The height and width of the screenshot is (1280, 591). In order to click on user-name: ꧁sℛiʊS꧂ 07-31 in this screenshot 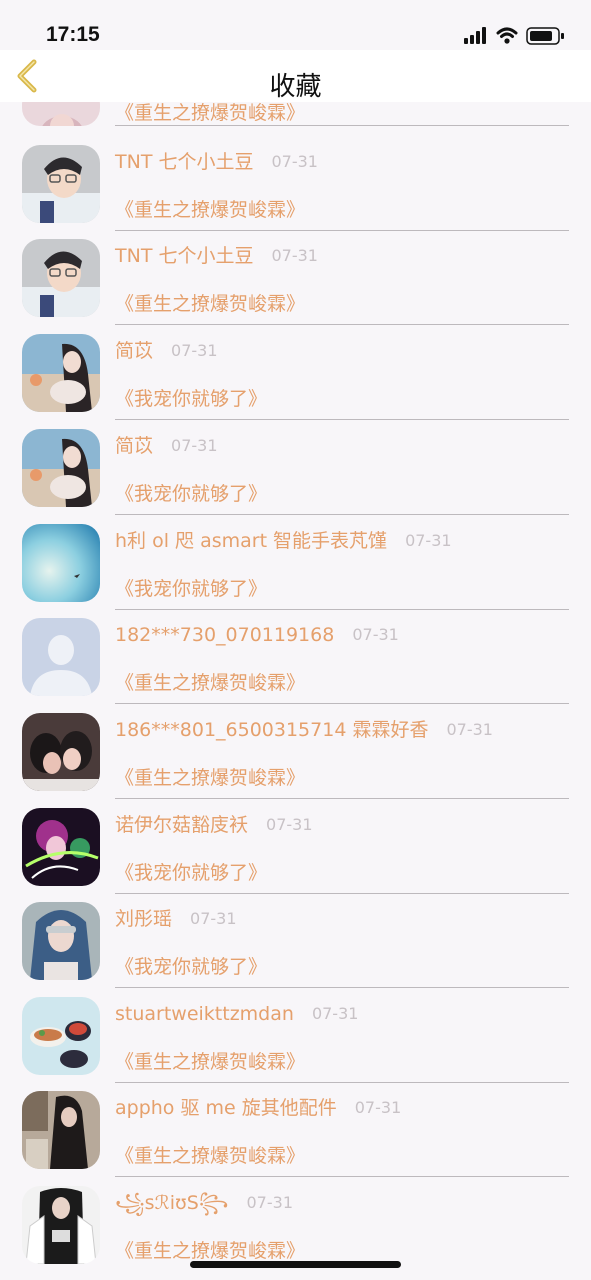, I will do `click(204, 1203)`.